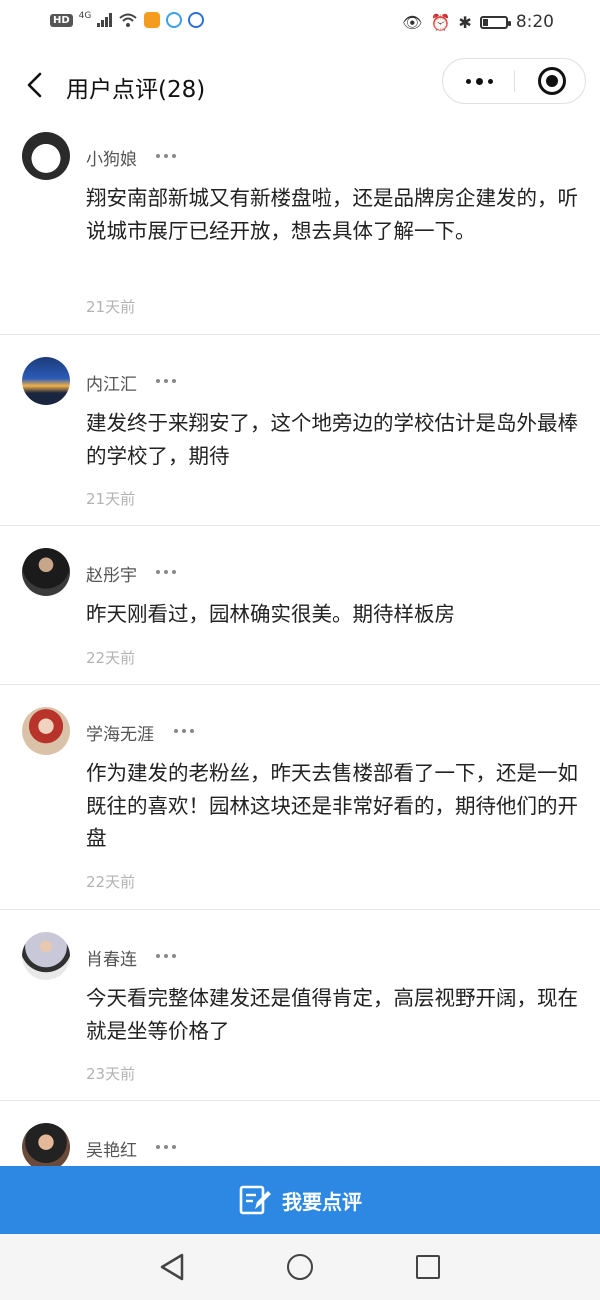 The height and width of the screenshot is (1300, 600). I want to click on alarm-icon: ⏰, so click(440, 22).